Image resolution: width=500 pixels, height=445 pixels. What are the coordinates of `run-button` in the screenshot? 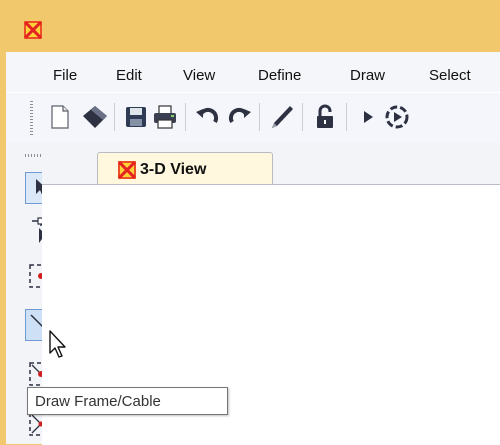 It's located at (368, 117).